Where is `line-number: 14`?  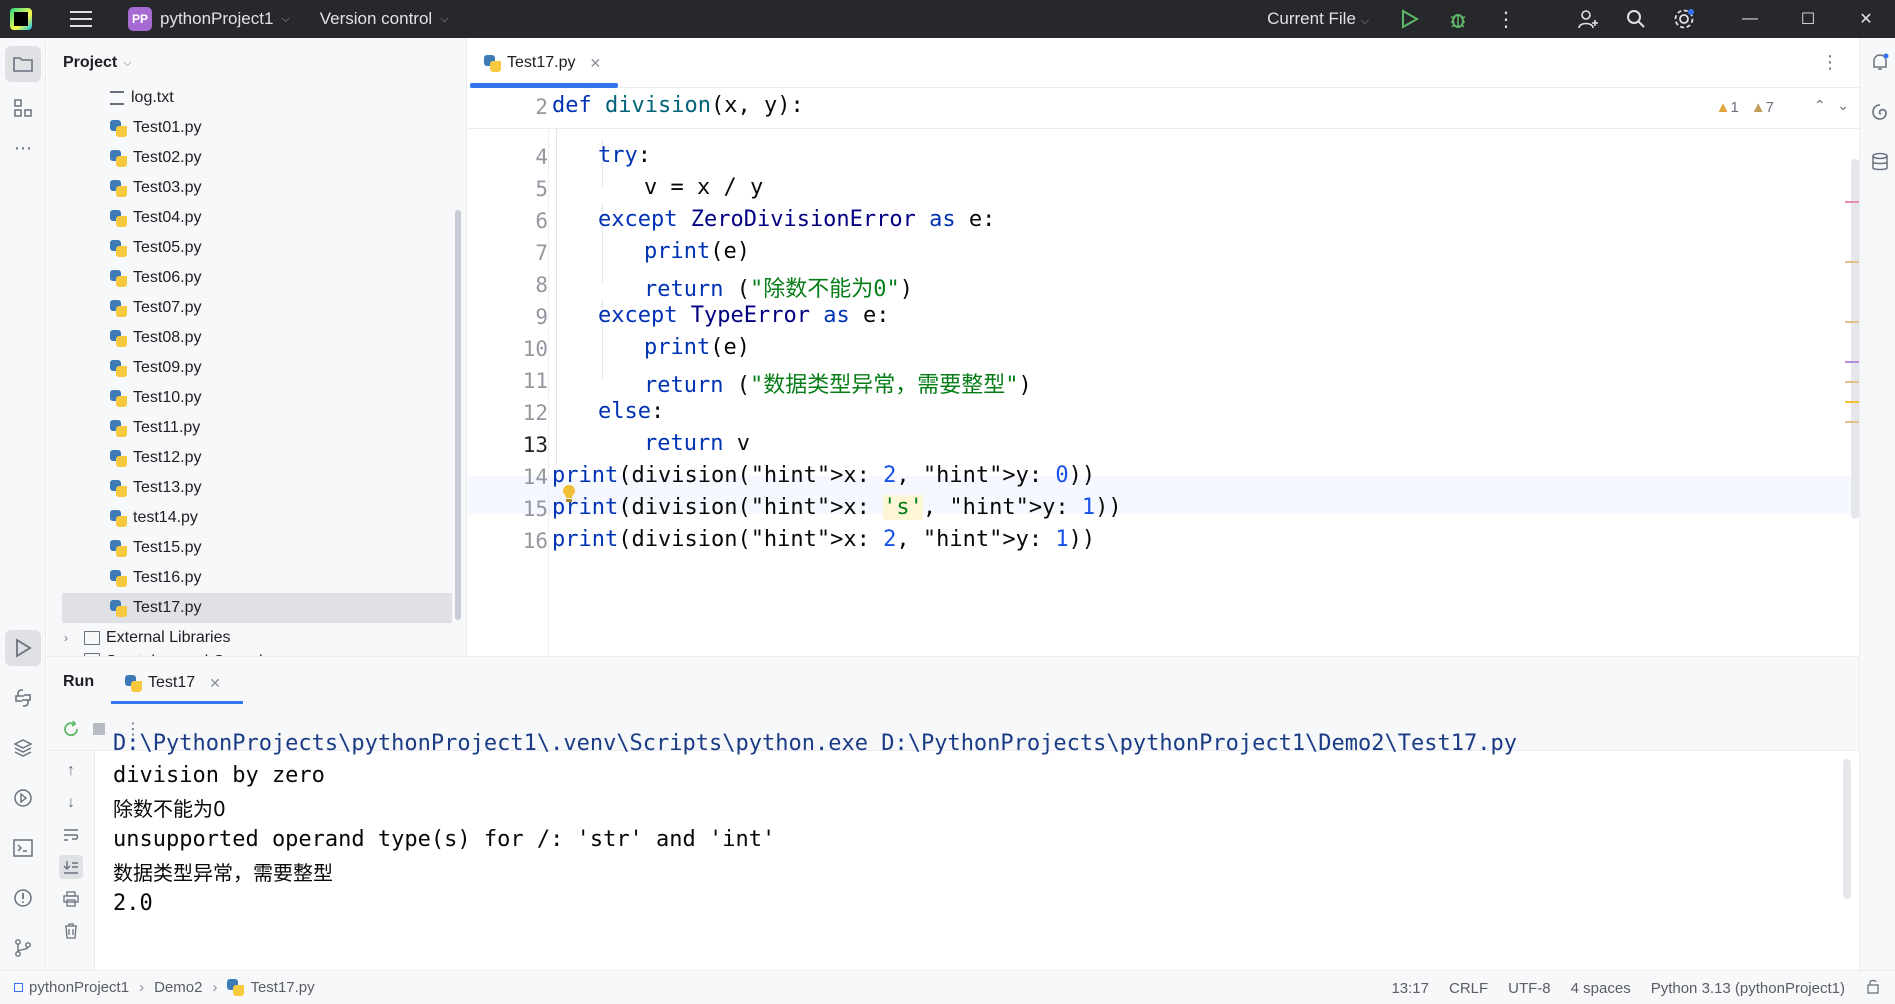
line-number: 14 is located at coordinates (508, 477).